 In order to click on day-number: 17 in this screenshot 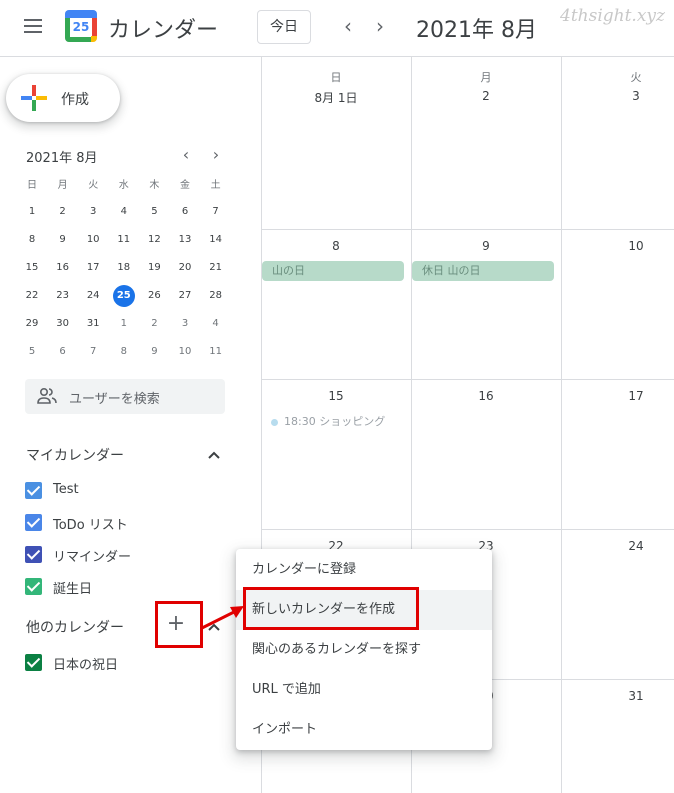, I will do `click(617, 396)`.